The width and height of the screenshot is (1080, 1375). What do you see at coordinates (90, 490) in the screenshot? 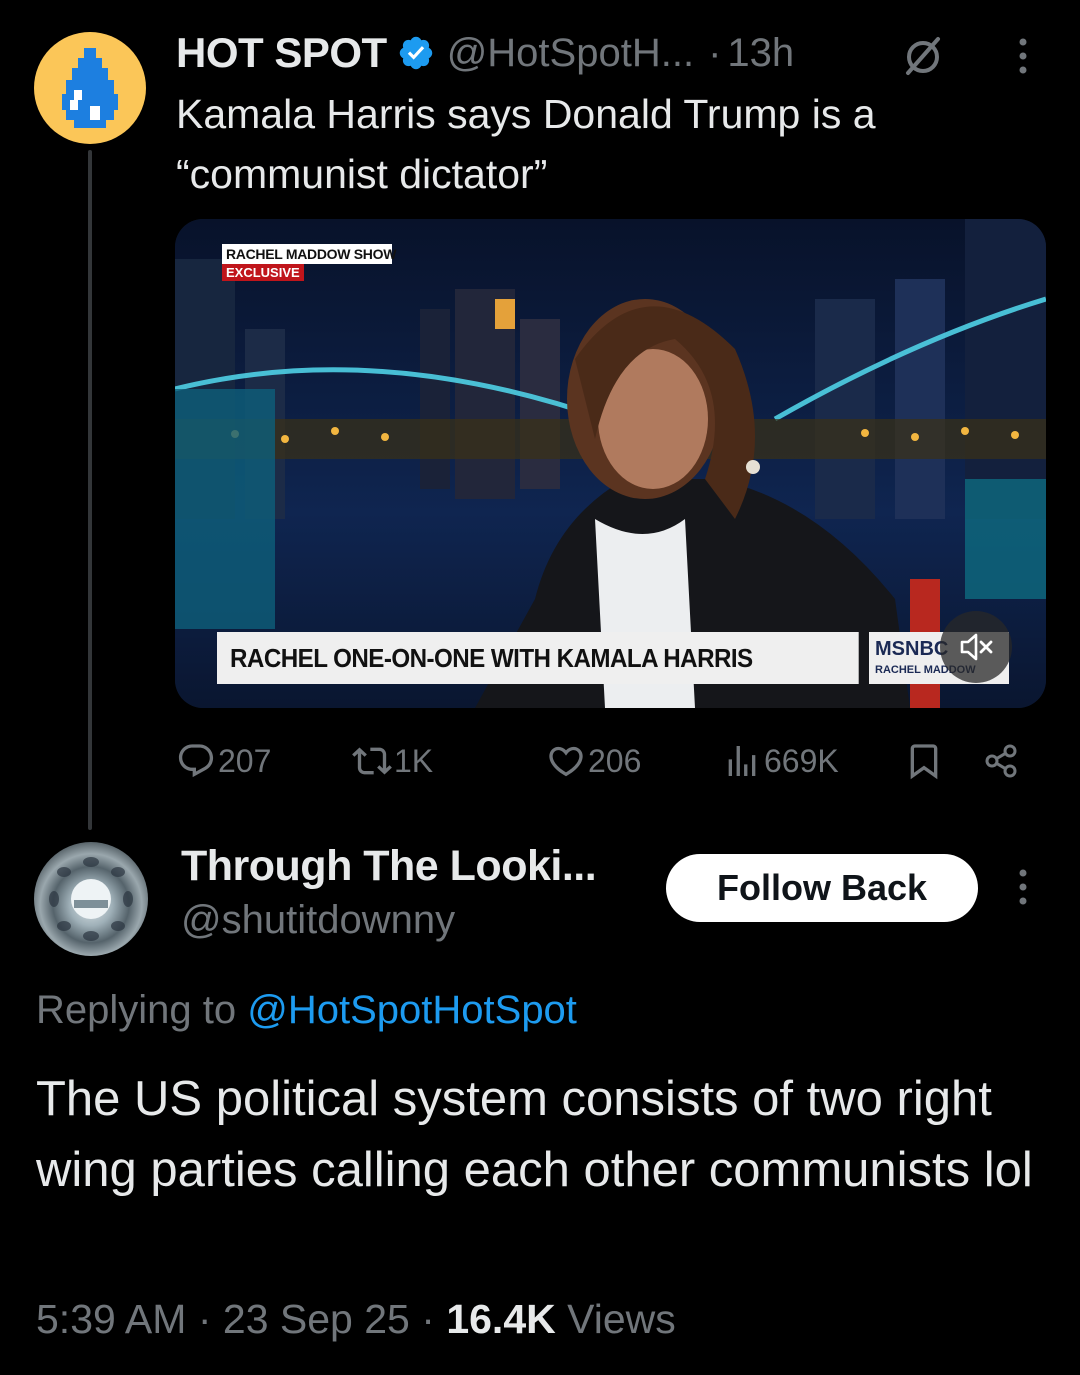
I see `thread-connector-line` at bounding box center [90, 490].